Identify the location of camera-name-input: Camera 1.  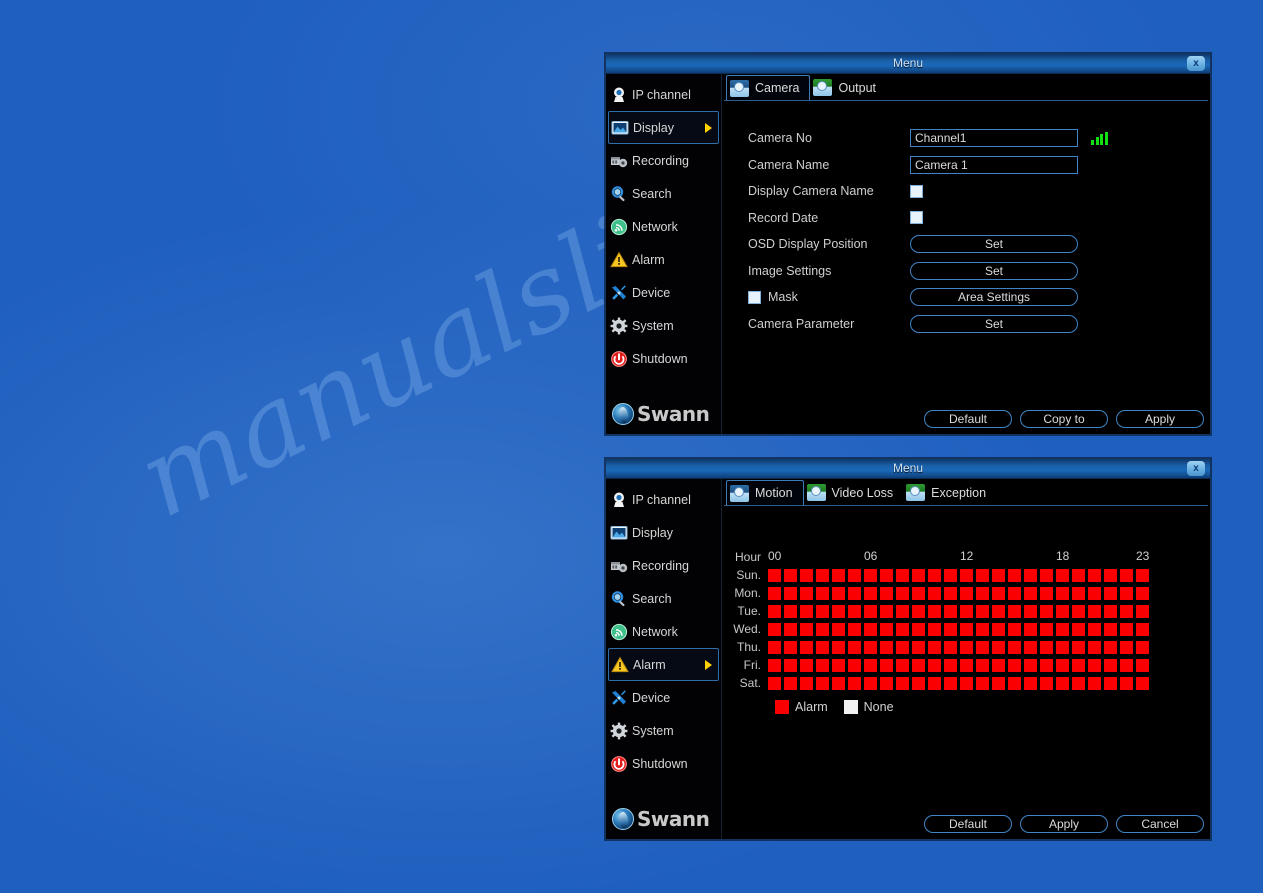
(994, 164).